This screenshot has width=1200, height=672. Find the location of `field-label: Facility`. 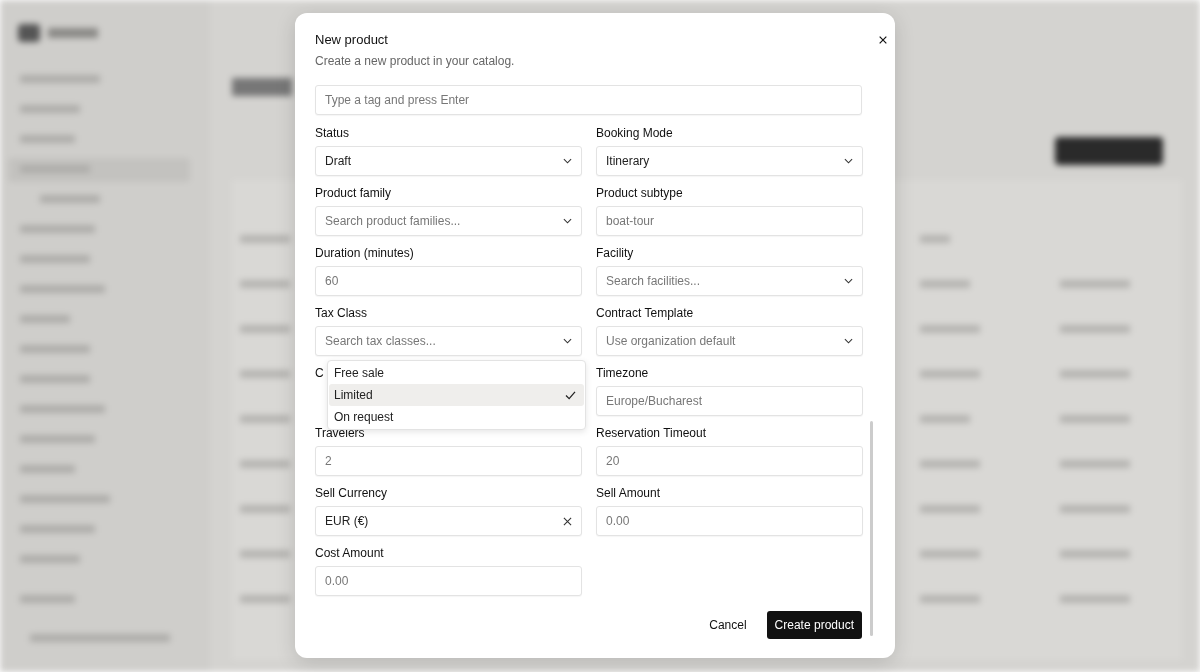

field-label: Facility is located at coordinates (615, 253).